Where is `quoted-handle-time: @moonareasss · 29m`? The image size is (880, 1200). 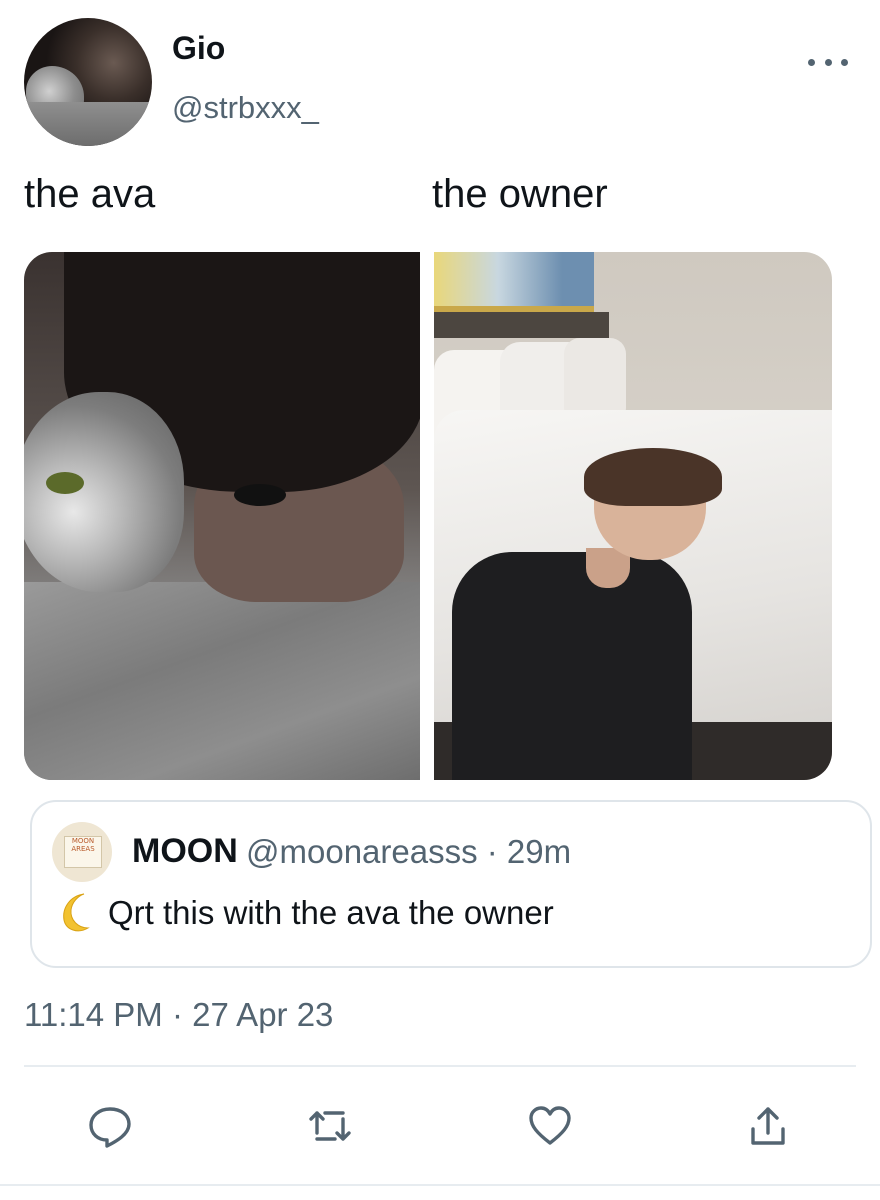 quoted-handle-time: @moonareasss · 29m is located at coordinates (409, 851).